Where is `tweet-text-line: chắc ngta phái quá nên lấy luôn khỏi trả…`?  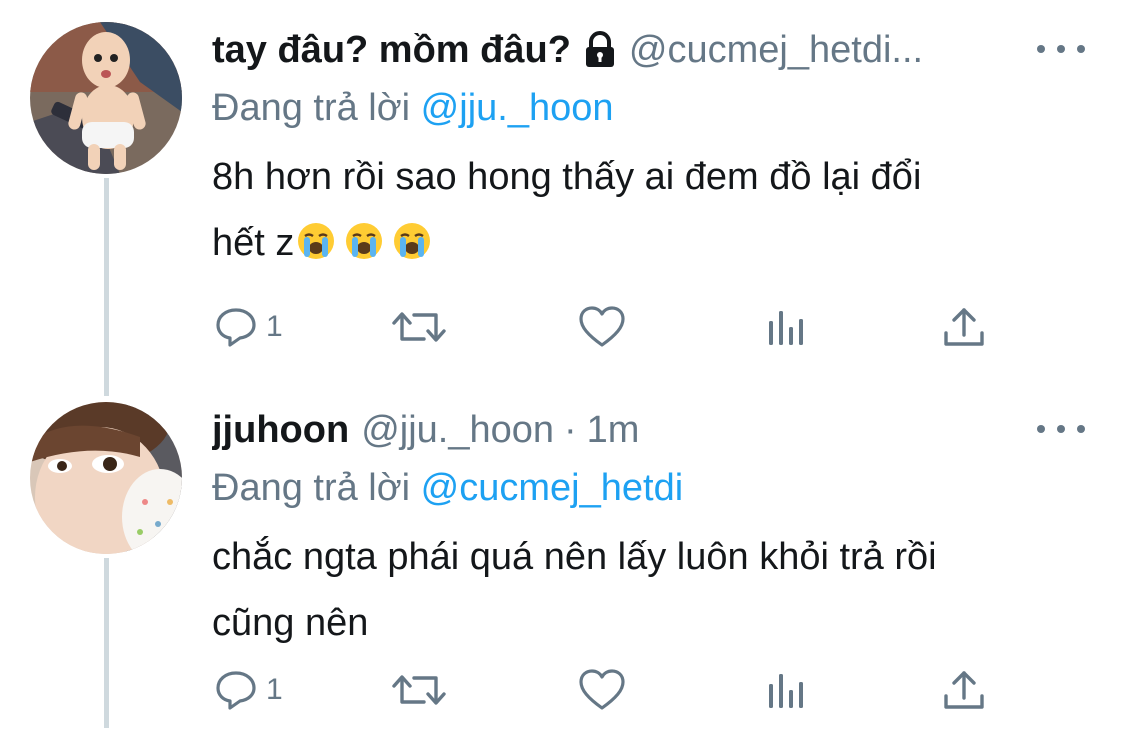
tweet-text-line: chắc ngta phái quá nên lấy luôn khỏi trả… is located at coordinates (574, 557).